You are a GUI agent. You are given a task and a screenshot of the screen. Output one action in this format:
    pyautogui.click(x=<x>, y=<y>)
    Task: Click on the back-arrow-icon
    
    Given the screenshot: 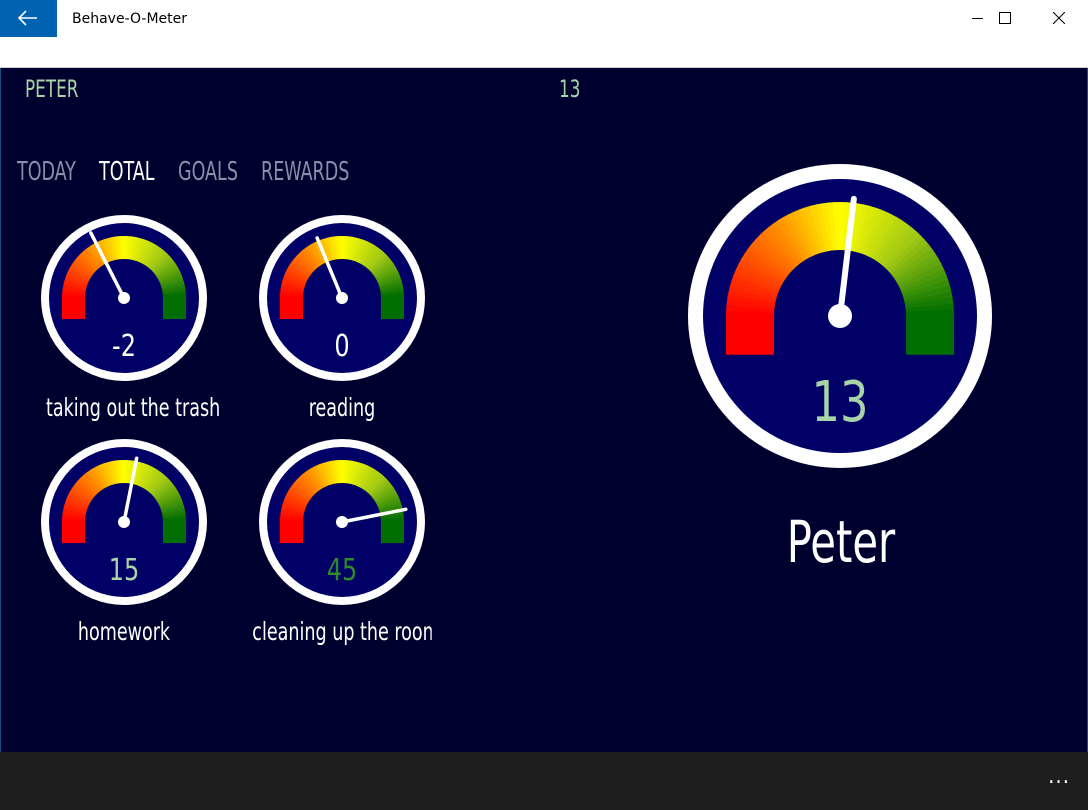 What is the action you would take?
    pyautogui.click(x=27, y=18)
    